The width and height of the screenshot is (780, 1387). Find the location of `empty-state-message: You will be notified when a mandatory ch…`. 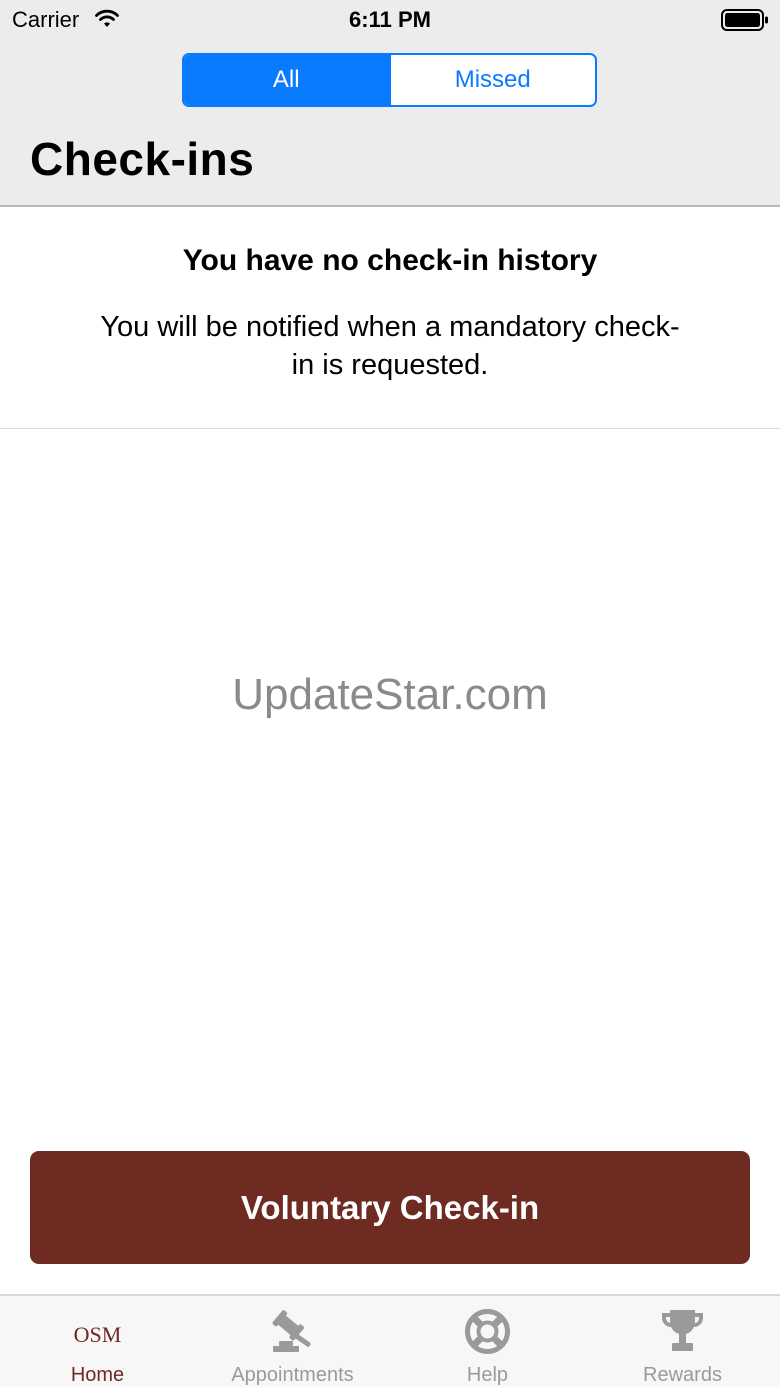

empty-state-message: You will be notified when a mandatory ch… is located at coordinates (390, 346).